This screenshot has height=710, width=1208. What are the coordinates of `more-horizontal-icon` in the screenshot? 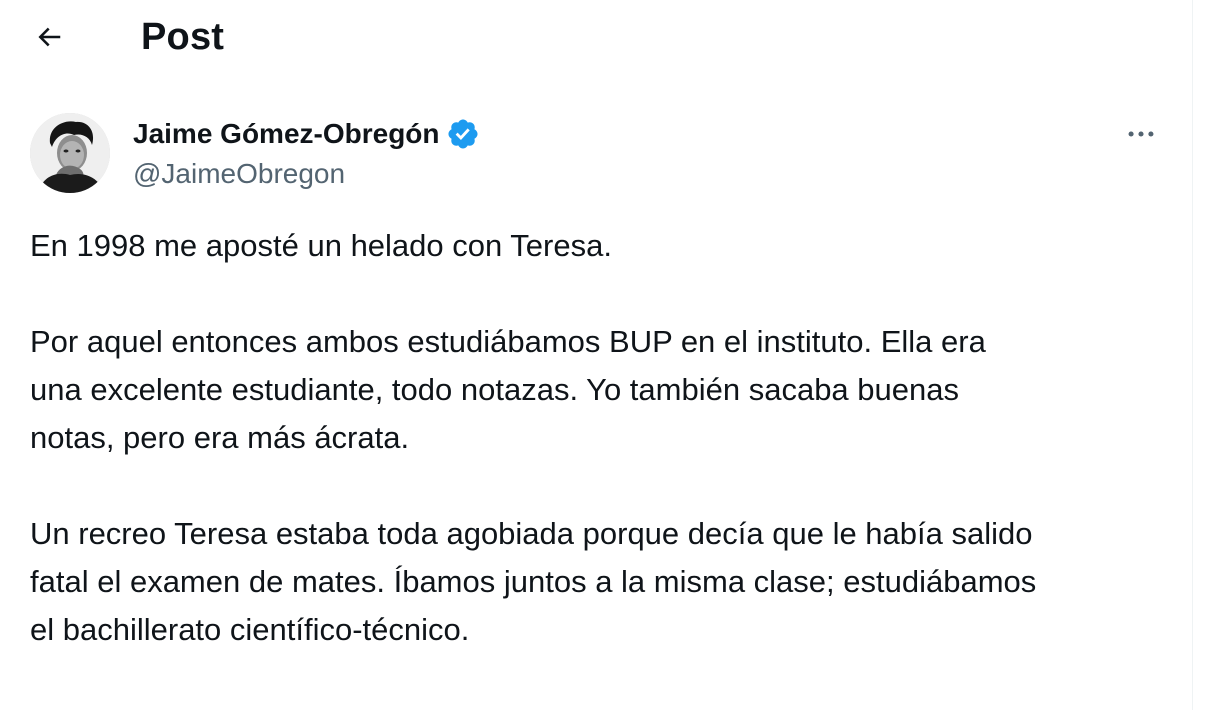 It's located at (1141, 134).